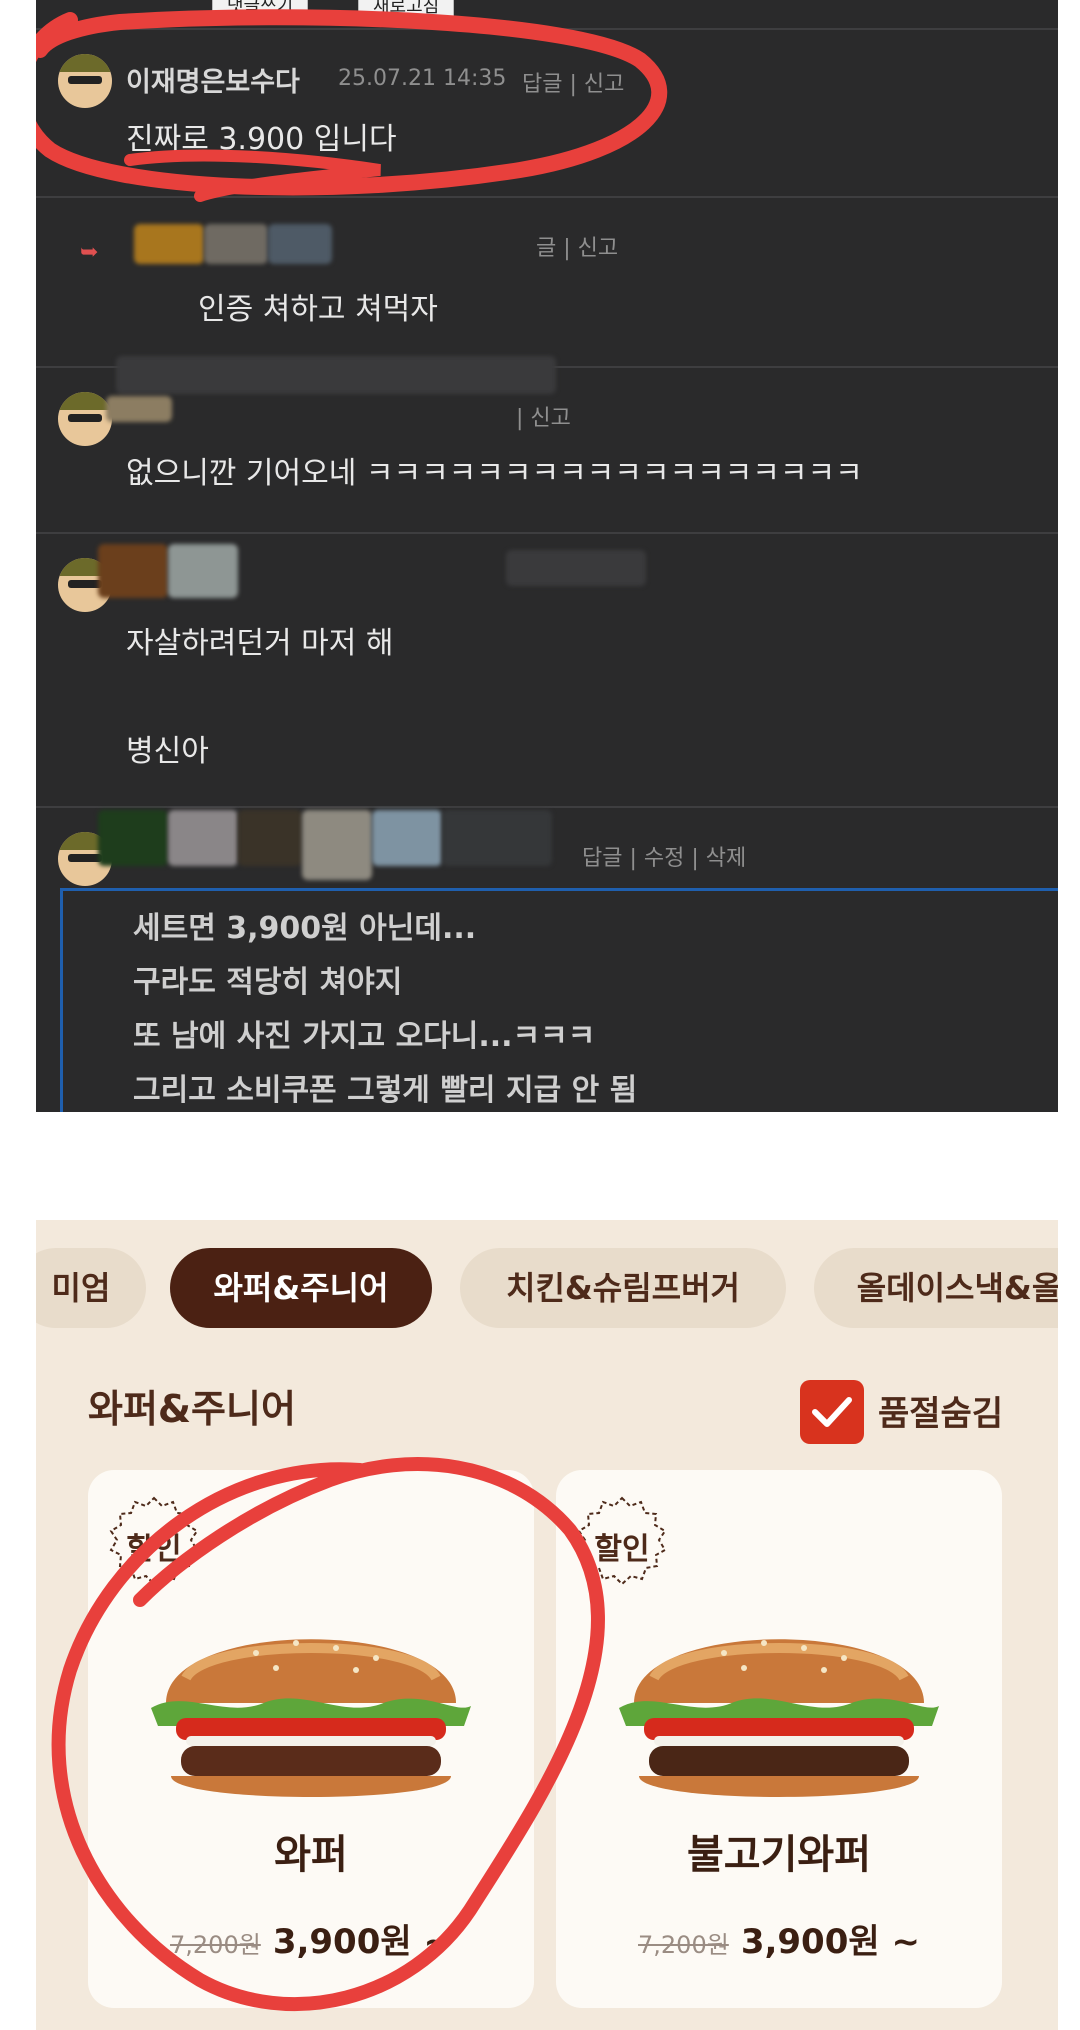  What do you see at coordinates (779, 1855) in the screenshot?
I see `product-name: 불고기와퍼` at bounding box center [779, 1855].